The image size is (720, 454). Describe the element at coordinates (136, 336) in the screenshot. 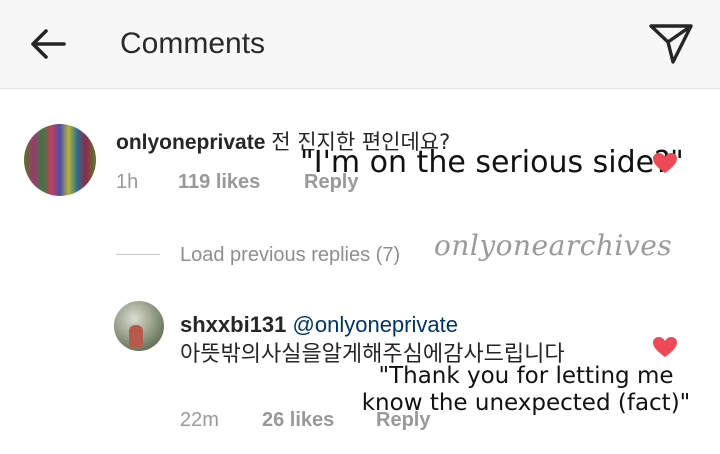

I see `avatar-figure` at that location.